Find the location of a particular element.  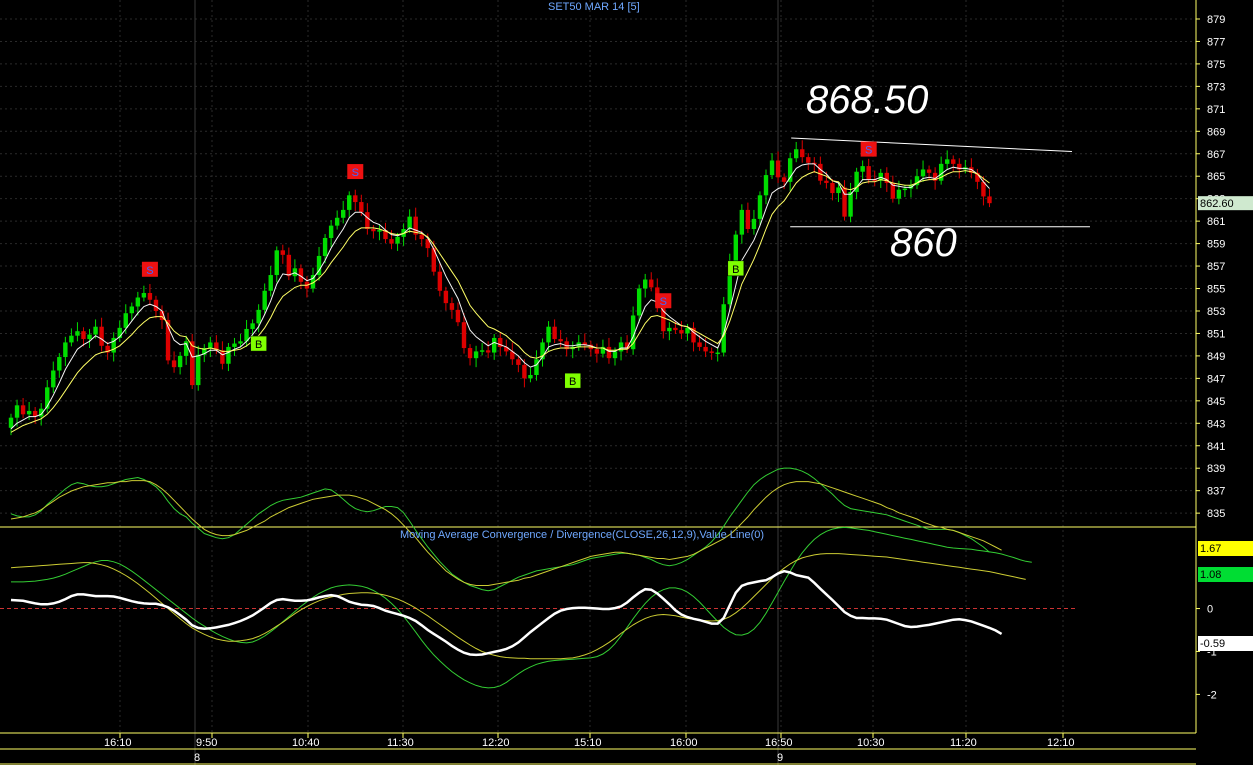

price-tick-label: 839 is located at coordinates (1216, 469).